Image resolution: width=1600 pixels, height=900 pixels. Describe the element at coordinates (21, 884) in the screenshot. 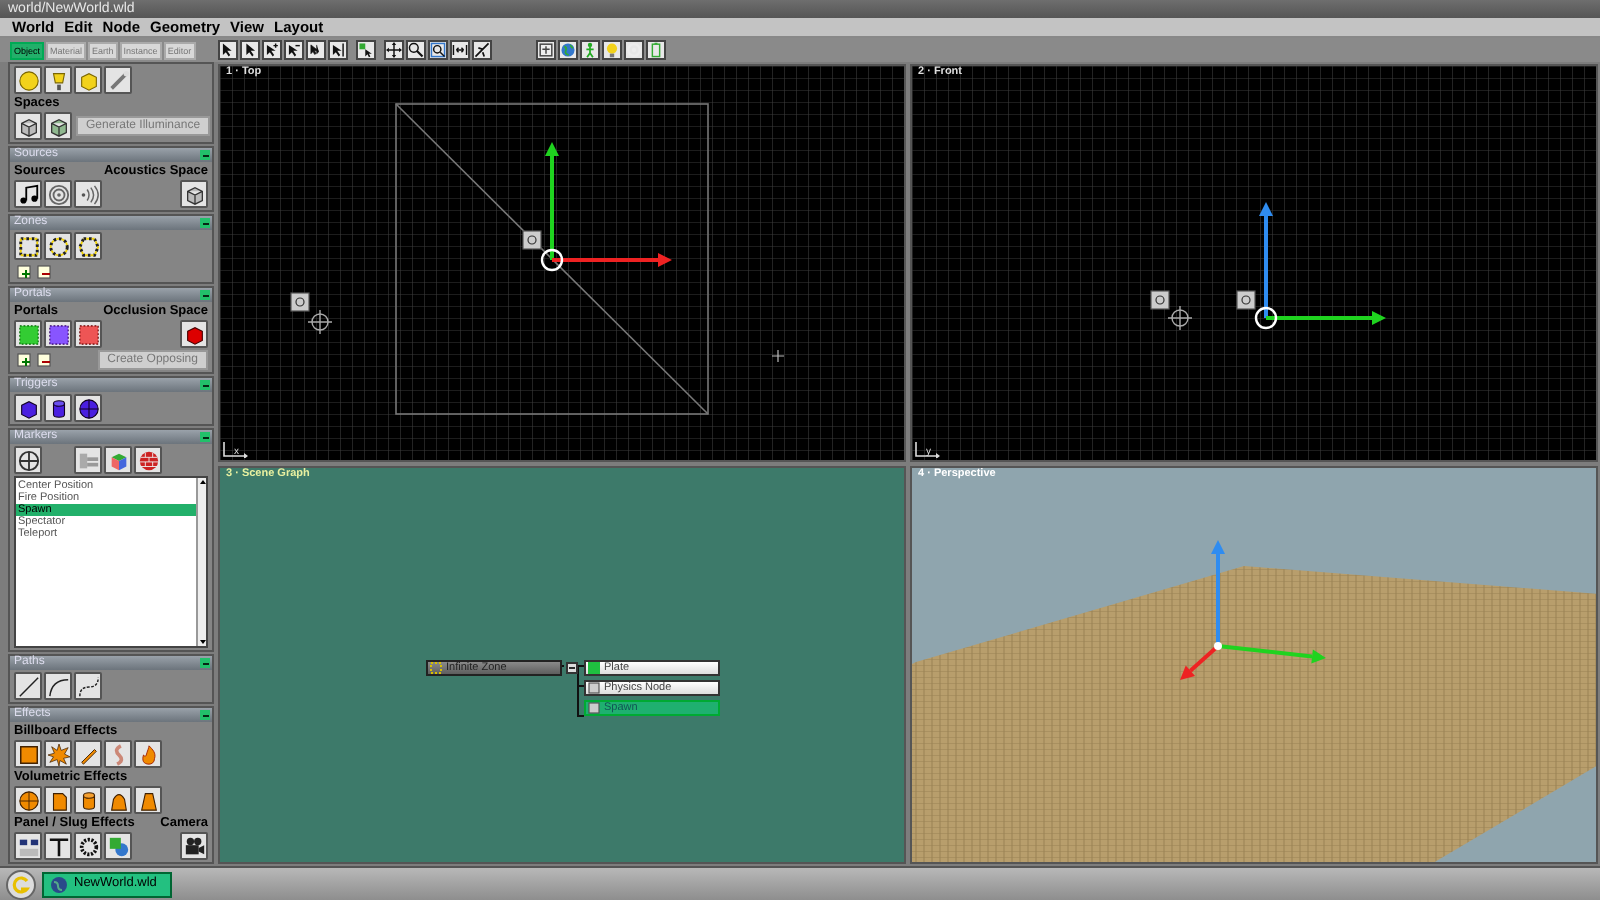

I see `start-button` at that location.